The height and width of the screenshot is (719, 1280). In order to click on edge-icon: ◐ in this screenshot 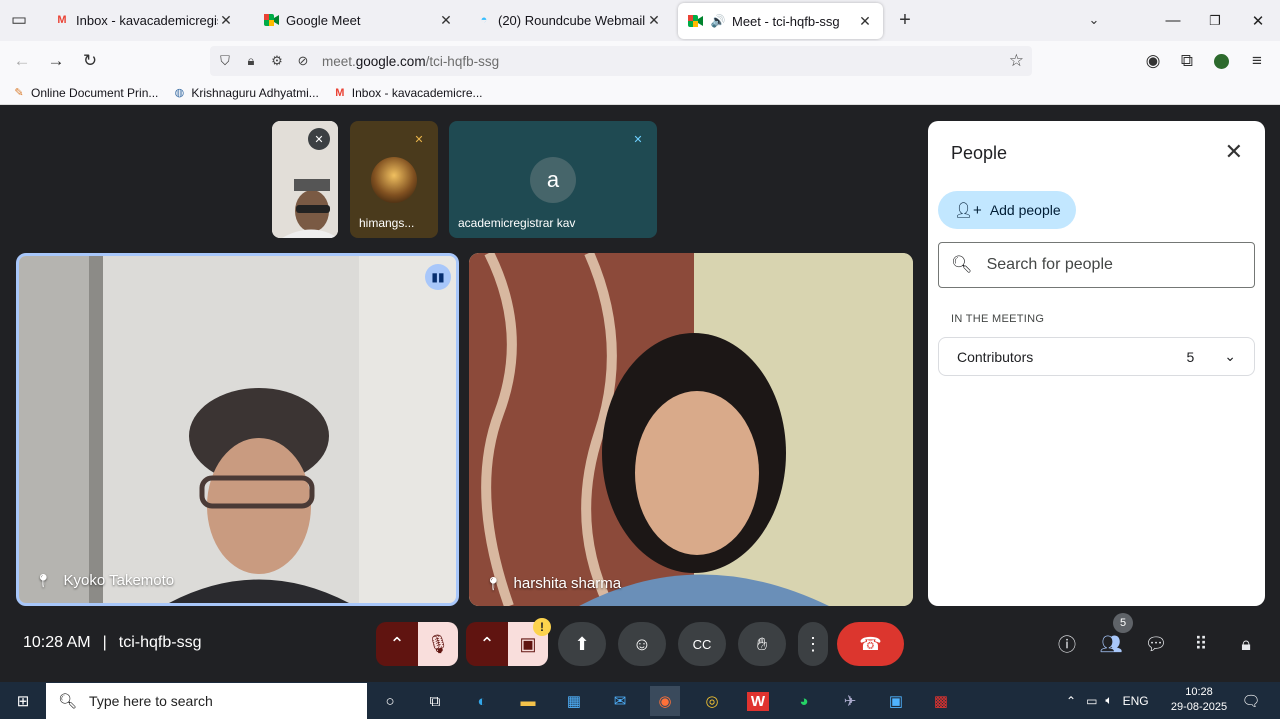, I will do `click(482, 701)`.